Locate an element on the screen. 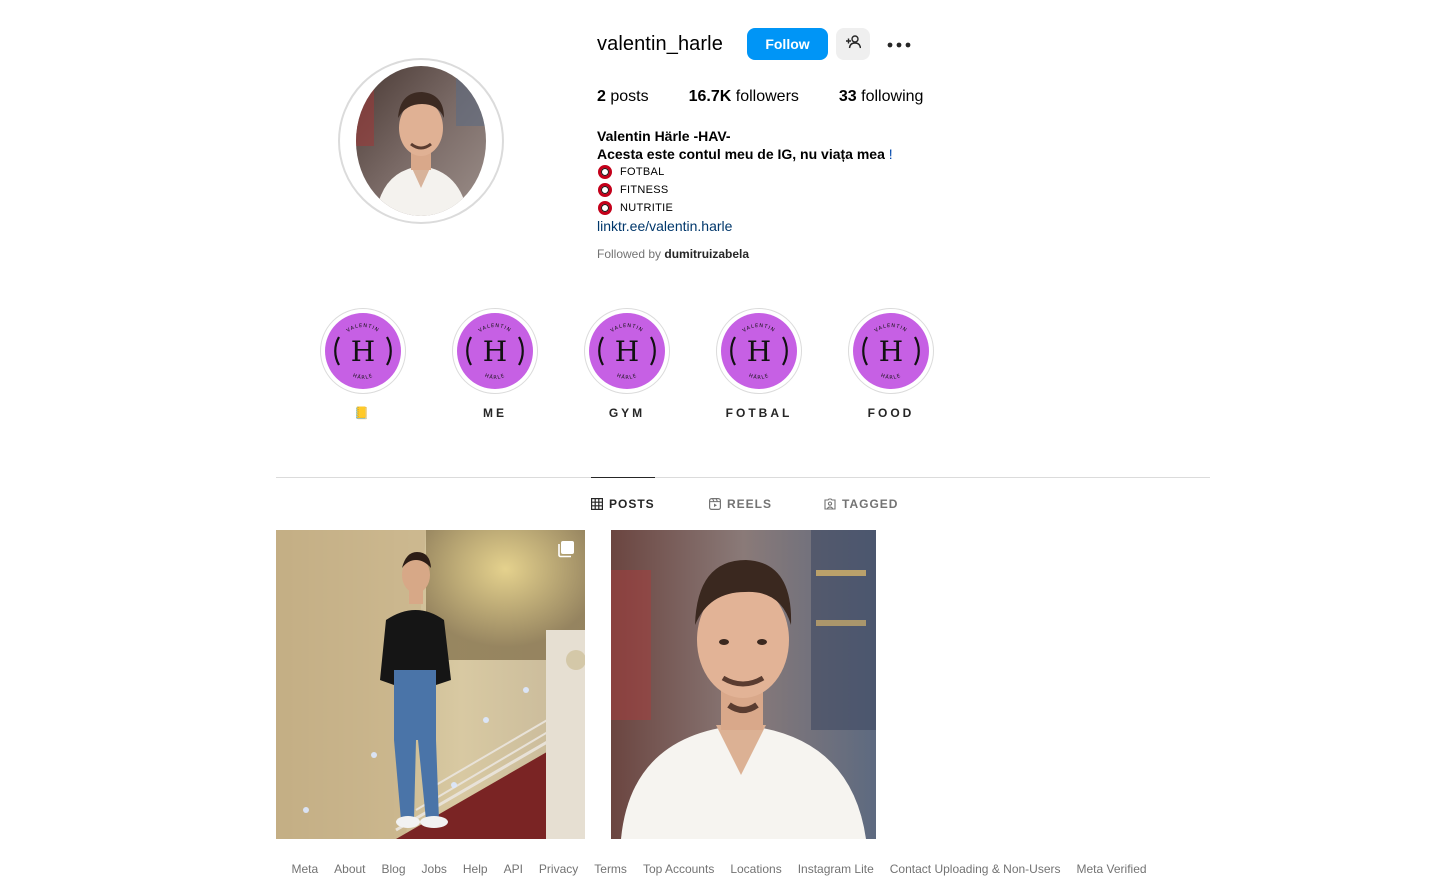  posts-stat: 2 posts is located at coordinates (623, 97).